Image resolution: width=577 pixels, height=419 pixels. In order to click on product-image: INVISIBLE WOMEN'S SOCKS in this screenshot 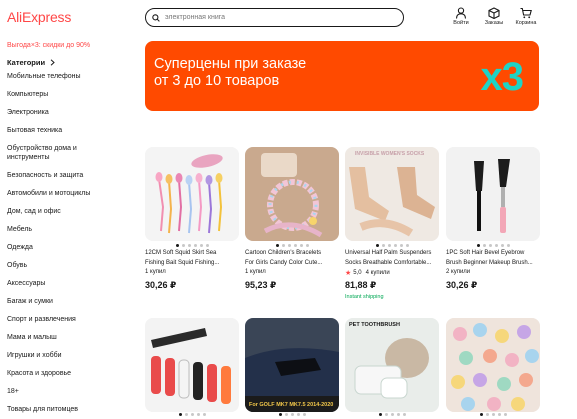, I will do `click(392, 194)`.